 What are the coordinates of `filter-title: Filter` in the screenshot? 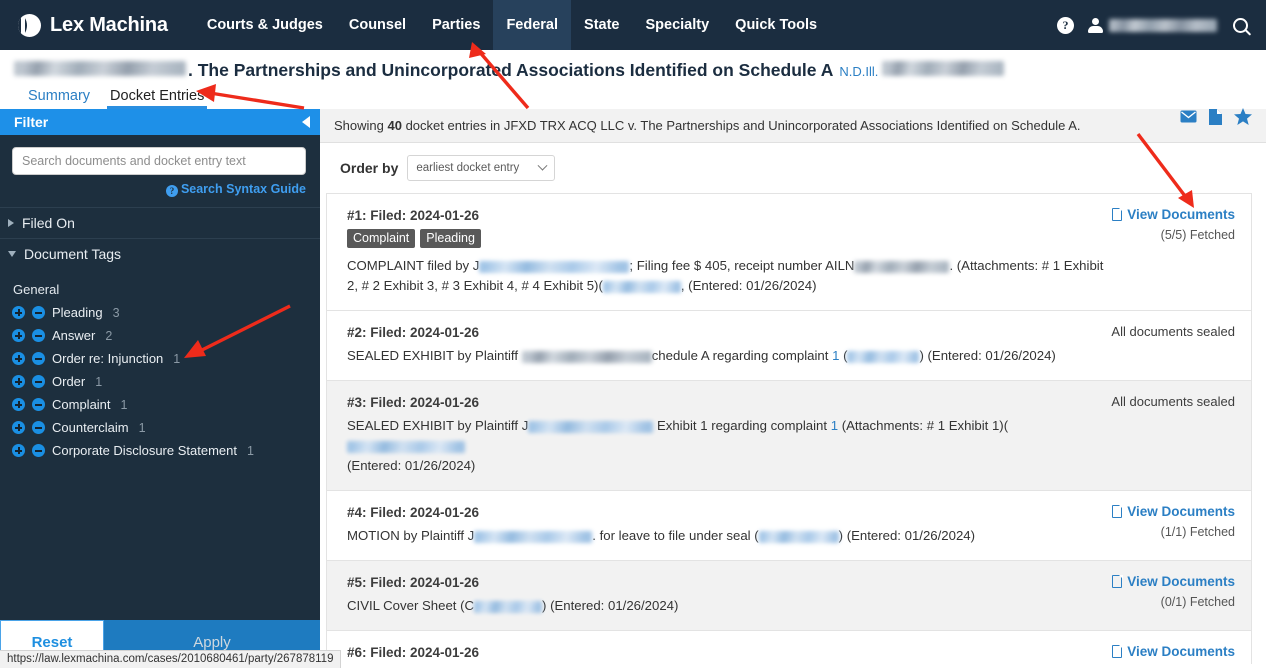 It's located at (31, 122).